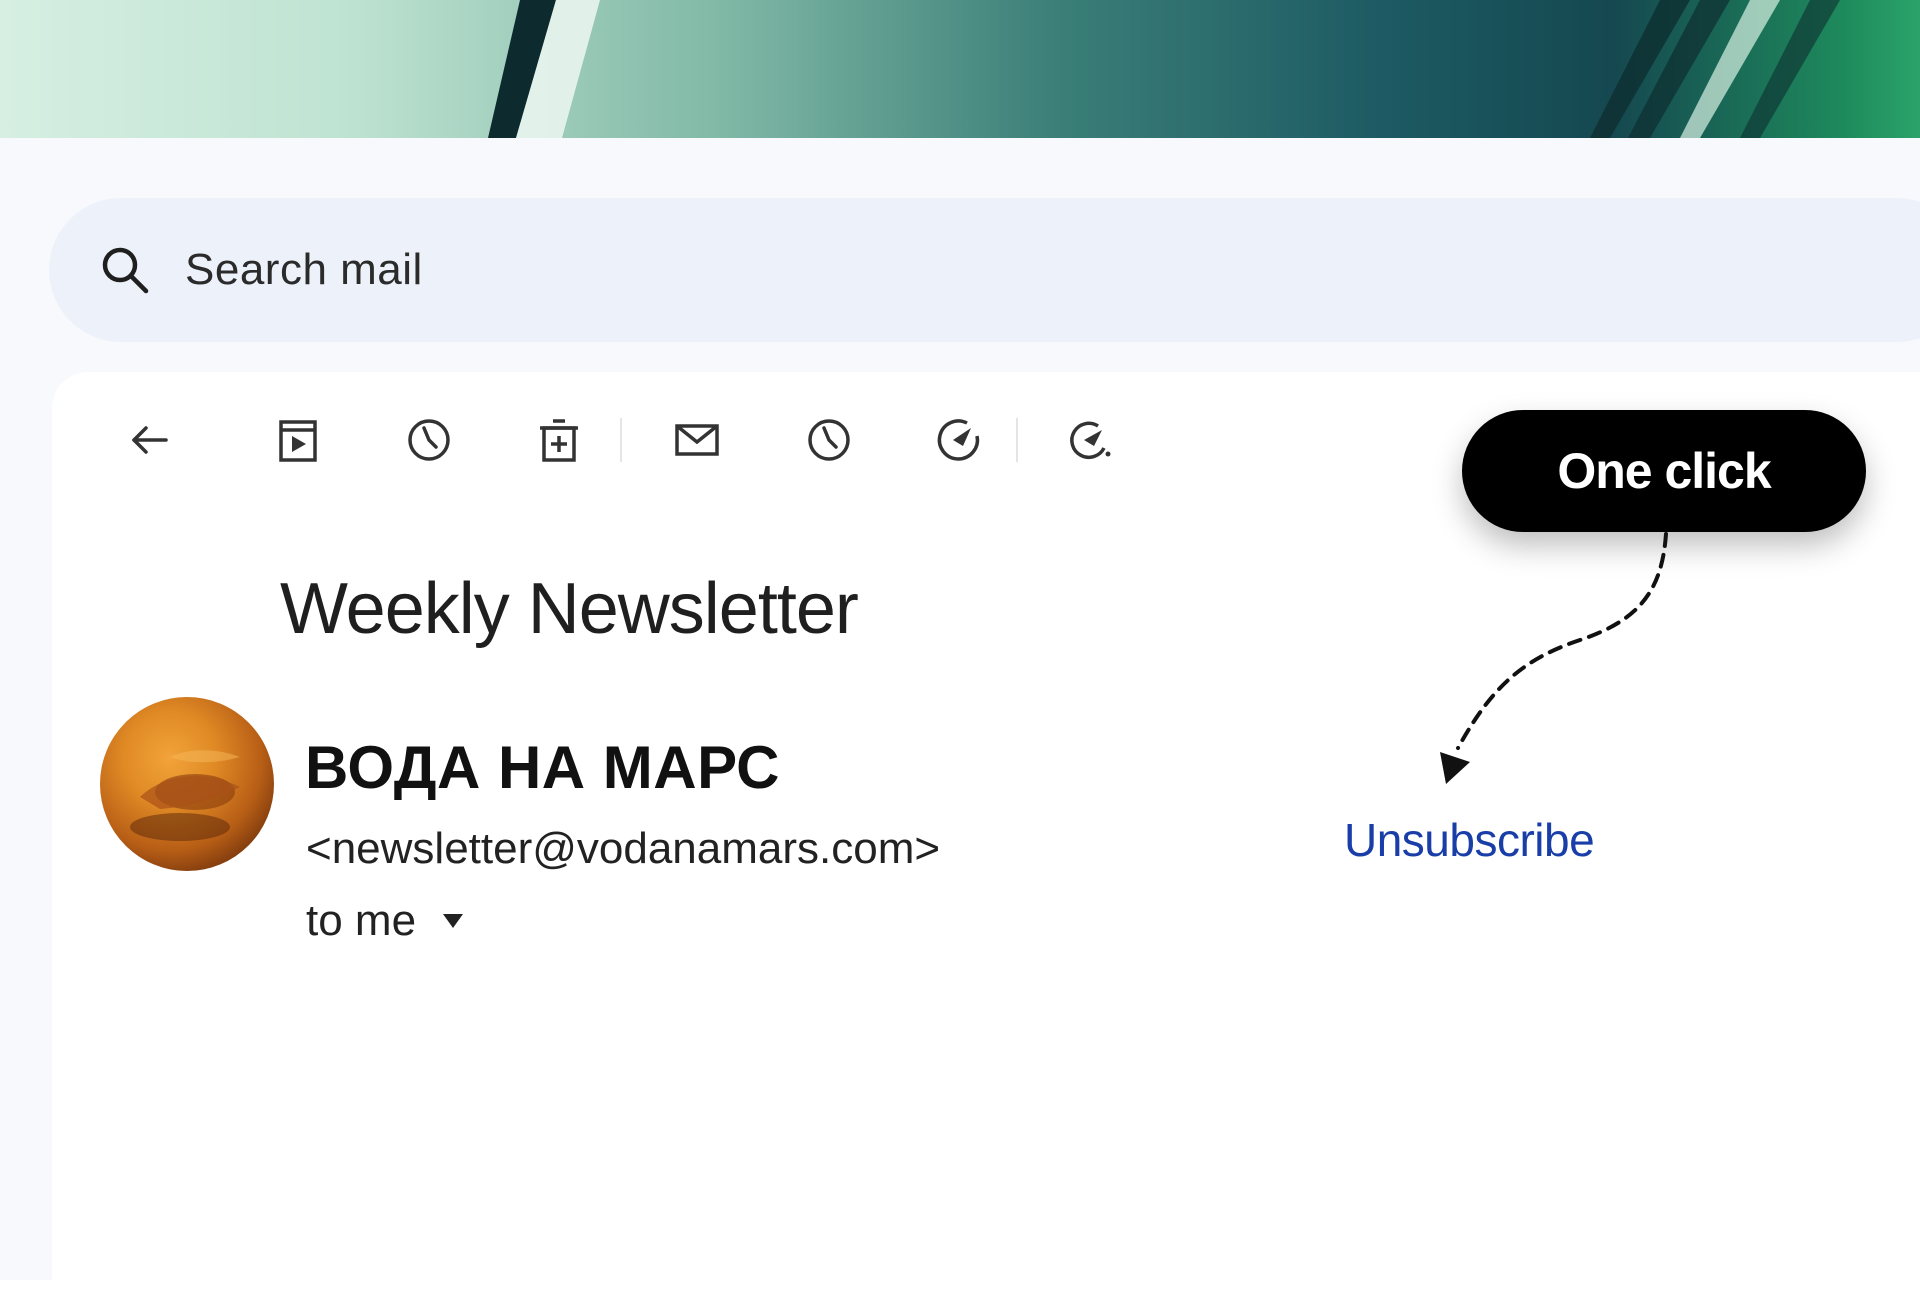 This screenshot has width=1920, height=1312. Describe the element at coordinates (1164, 69) in the screenshot. I see `banner-graphic` at that location.